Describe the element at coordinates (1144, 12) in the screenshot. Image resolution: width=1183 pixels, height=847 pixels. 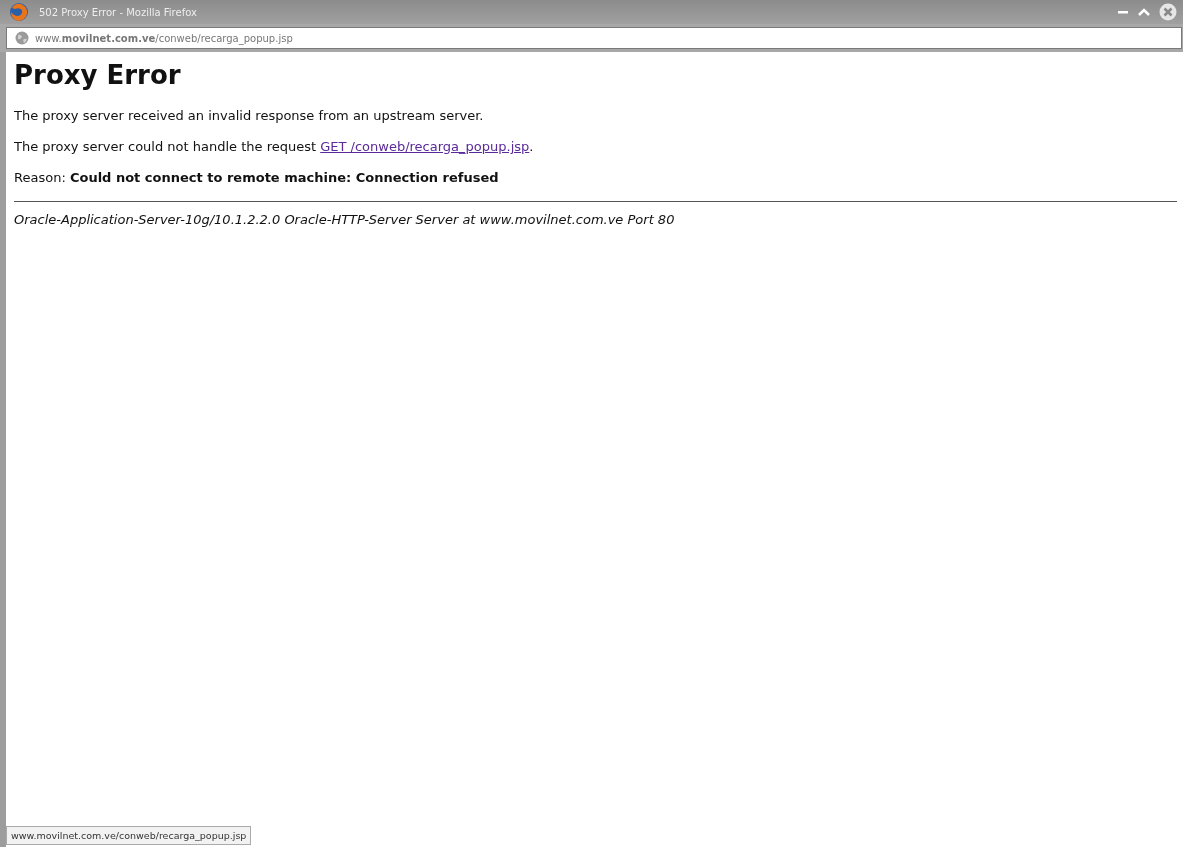
I see `maximize-icon` at that location.